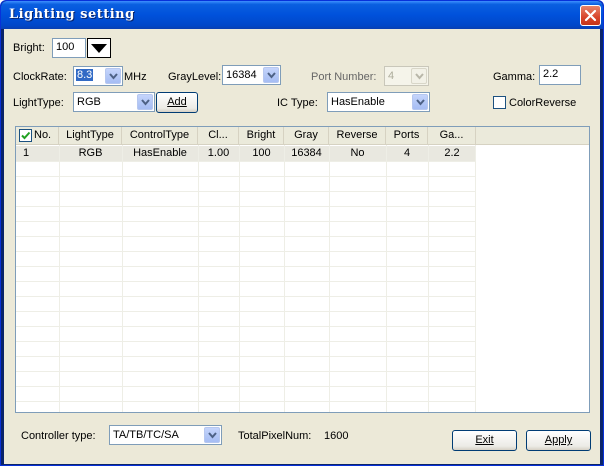 The height and width of the screenshot is (466, 604). I want to click on bright-dropdown-button, so click(99, 48).